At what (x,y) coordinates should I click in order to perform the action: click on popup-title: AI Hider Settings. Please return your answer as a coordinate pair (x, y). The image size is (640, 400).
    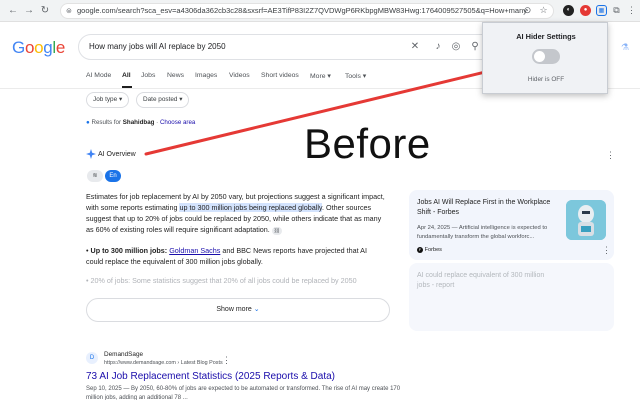
    Looking at the image, I should click on (546, 36).